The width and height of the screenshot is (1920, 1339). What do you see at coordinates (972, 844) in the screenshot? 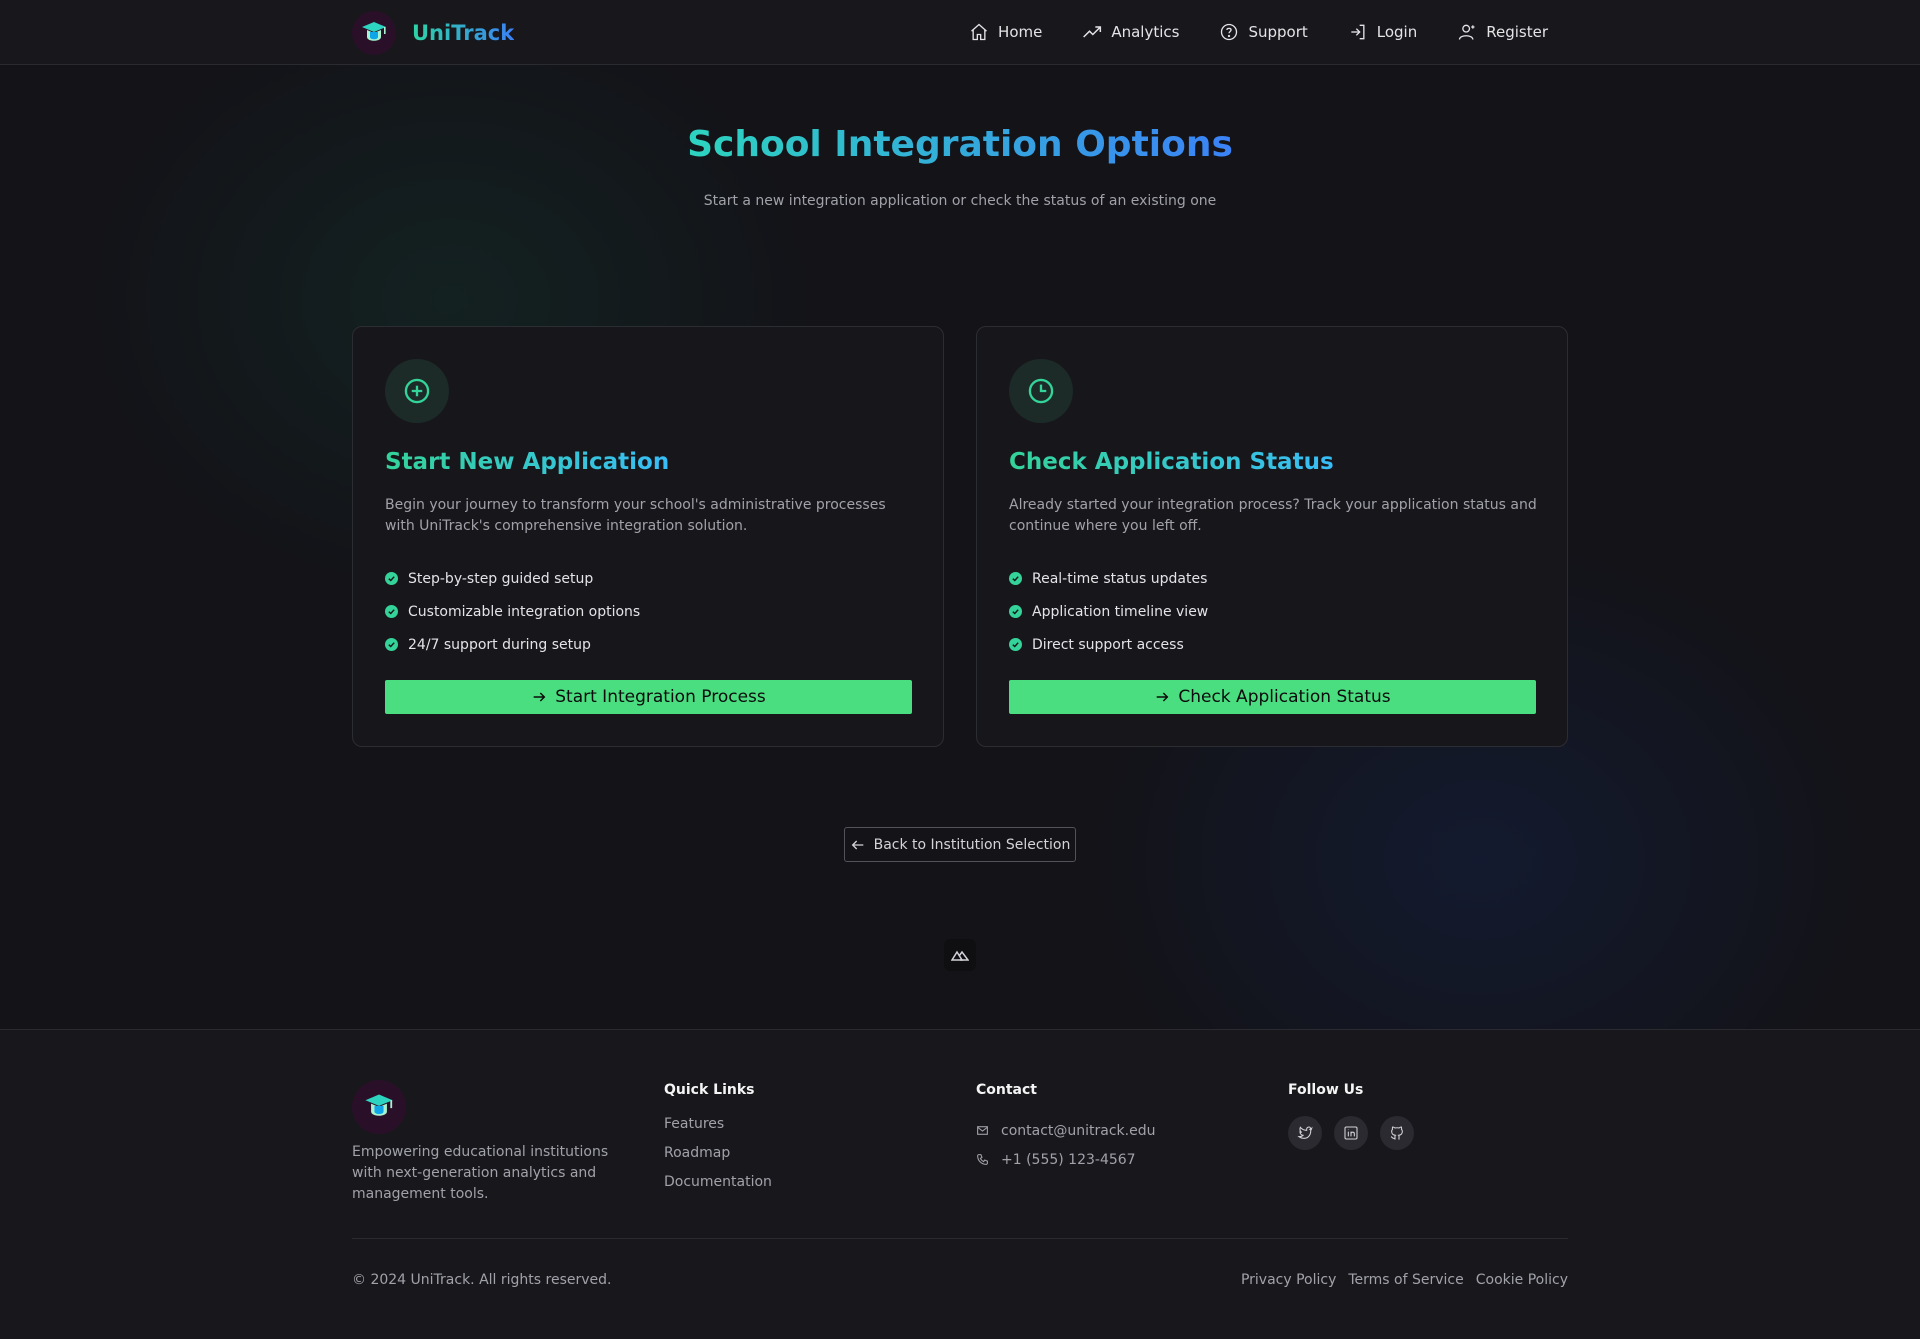
I see `back-button-label: Back to Institution Selection` at bounding box center [972, 844].